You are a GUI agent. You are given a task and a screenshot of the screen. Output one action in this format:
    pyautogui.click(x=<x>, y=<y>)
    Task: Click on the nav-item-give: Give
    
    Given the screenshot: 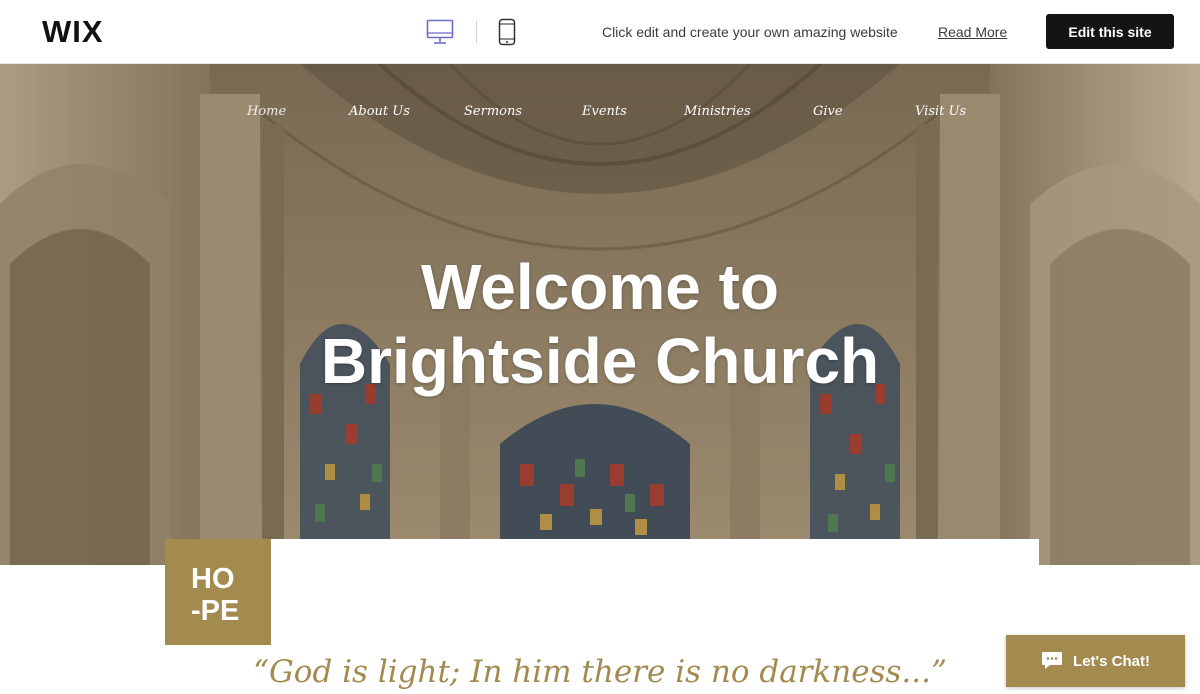 What is the action you would take?
    pyautogui.click(x=828, y=111)
    